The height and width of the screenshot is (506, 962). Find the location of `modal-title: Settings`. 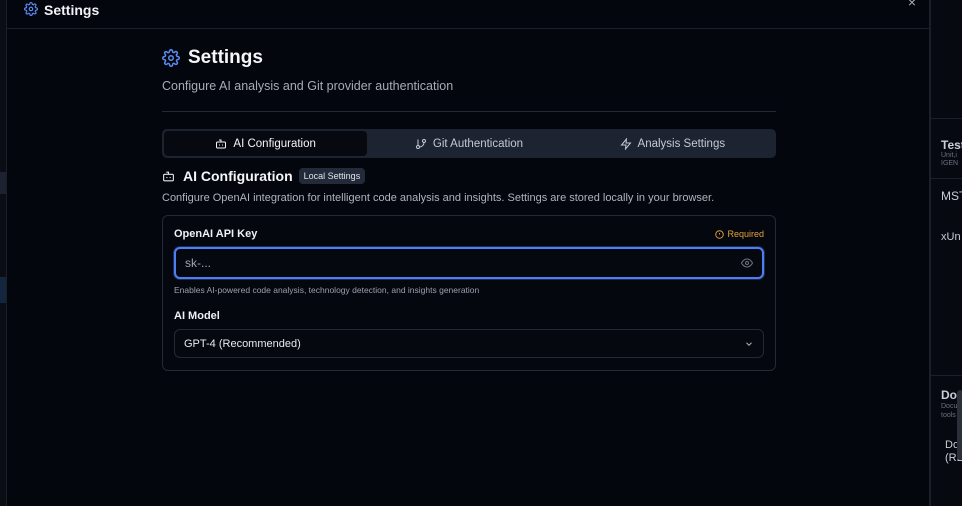

modal-title: Settings is located at coordinates (72, 10).